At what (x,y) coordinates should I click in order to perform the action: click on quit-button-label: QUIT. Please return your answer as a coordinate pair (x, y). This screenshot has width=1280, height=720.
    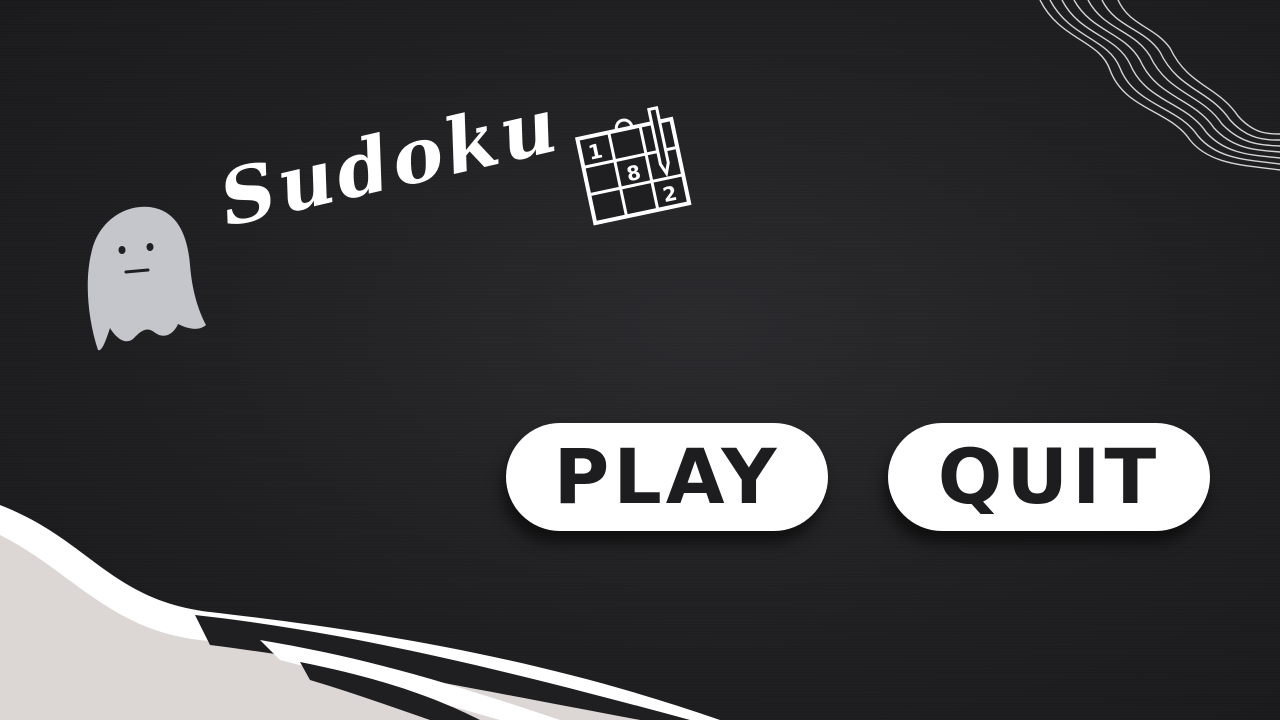
    Looking at the image, I should click on (1049, 476).